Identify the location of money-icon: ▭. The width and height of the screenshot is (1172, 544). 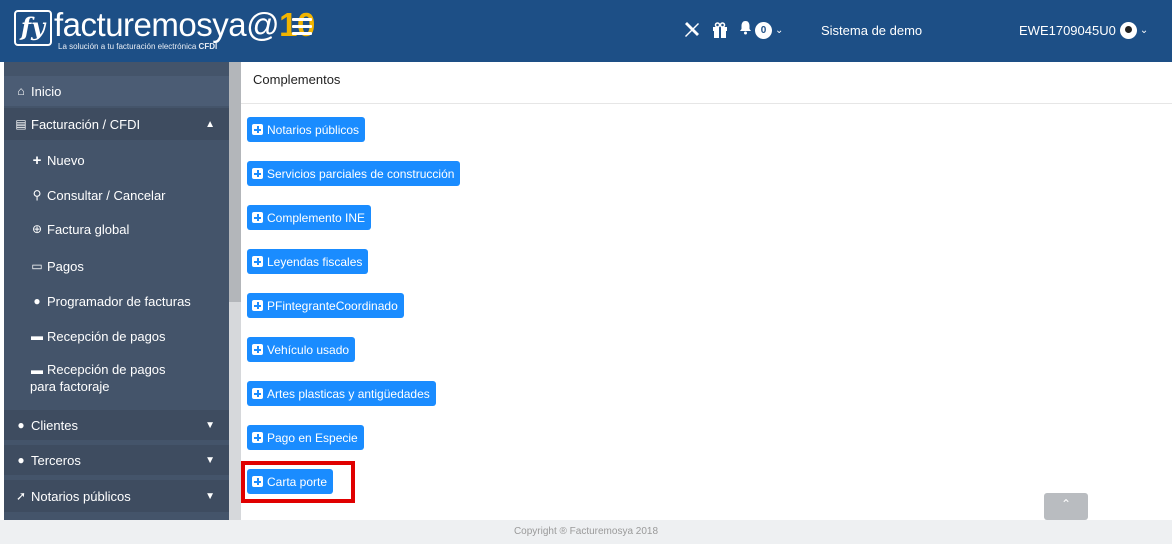
(37, 266).